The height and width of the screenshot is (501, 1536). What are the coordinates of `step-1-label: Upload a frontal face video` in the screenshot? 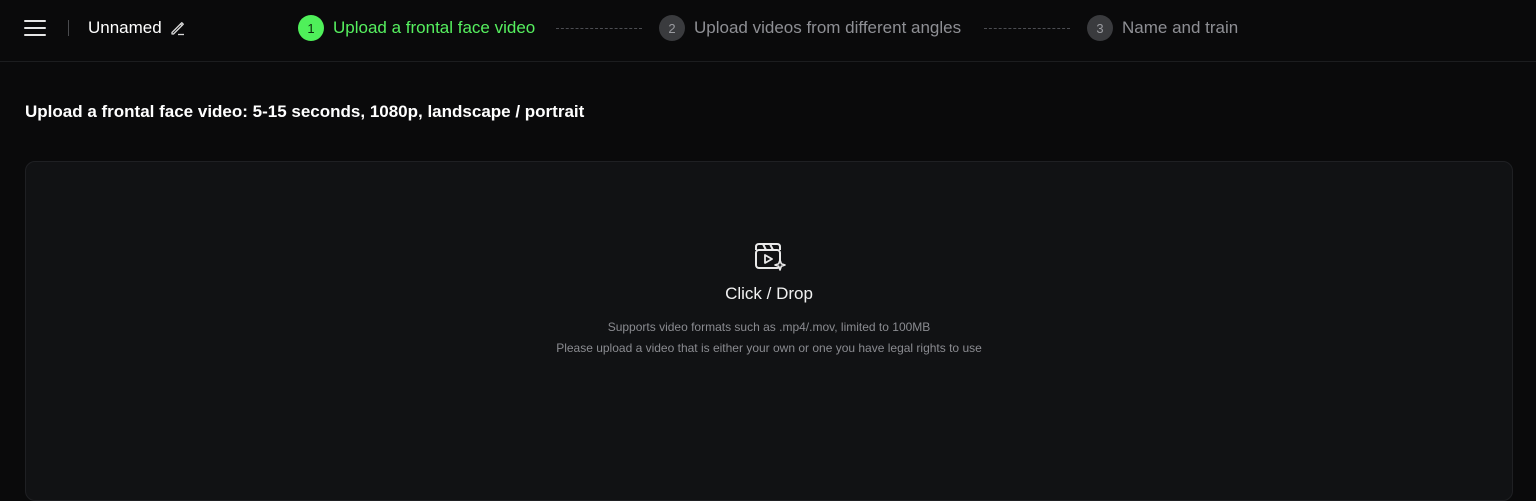 It's located at (434, 27).